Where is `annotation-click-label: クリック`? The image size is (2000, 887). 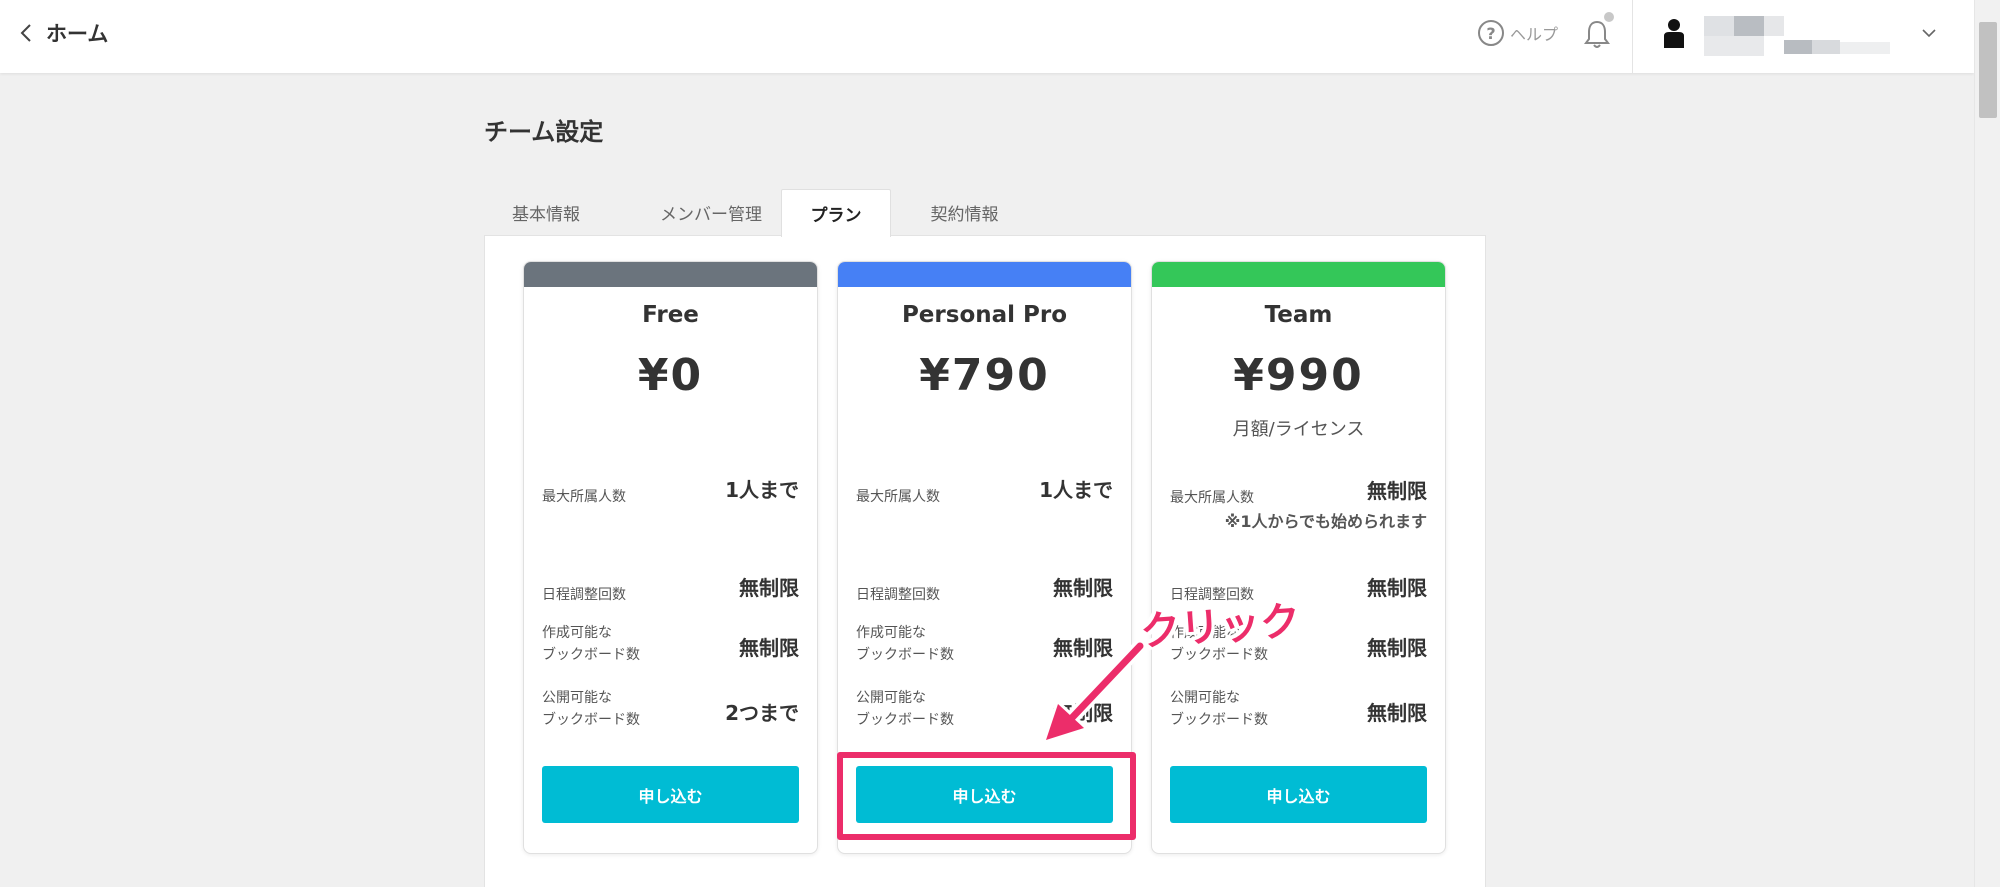
annotation-click-label: クリック is located at coordinates (1220, 627).